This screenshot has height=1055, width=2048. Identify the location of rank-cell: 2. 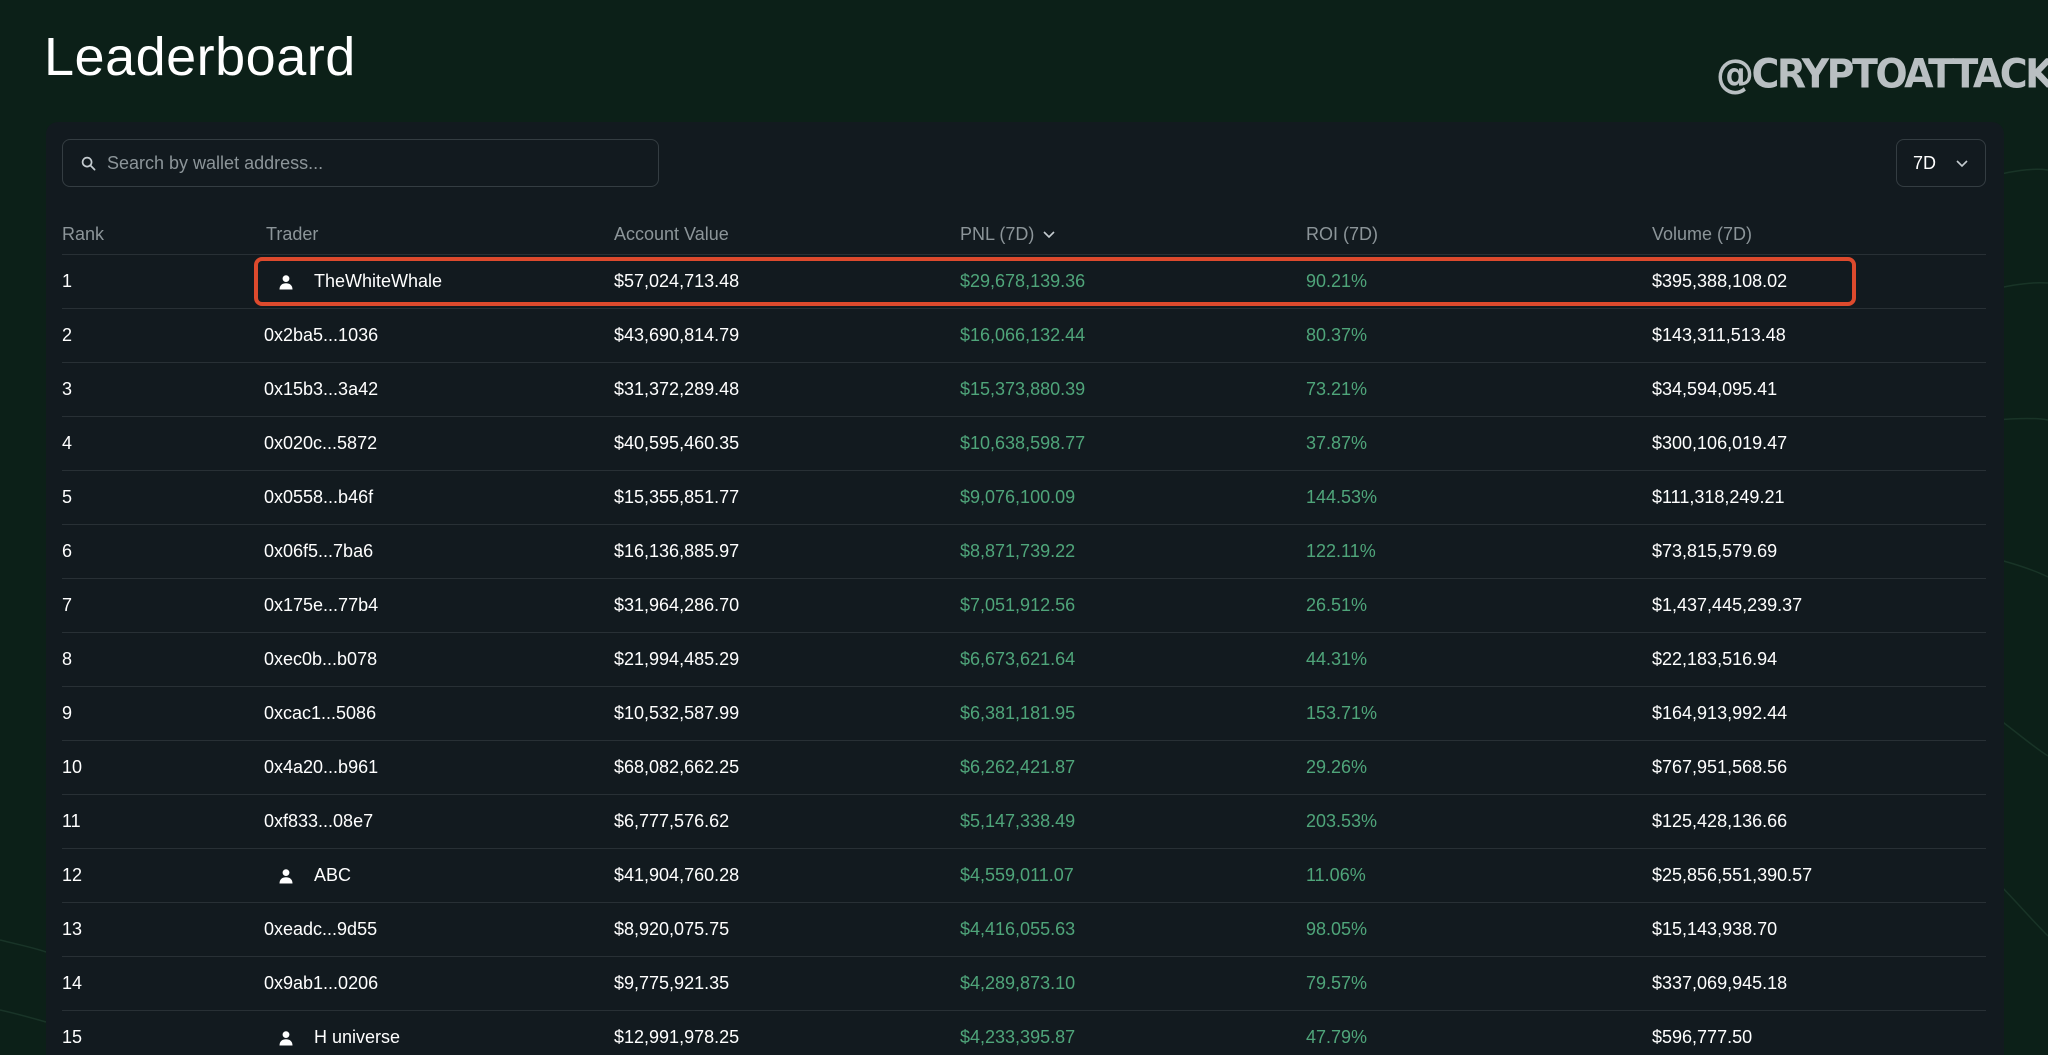
(67, 335).